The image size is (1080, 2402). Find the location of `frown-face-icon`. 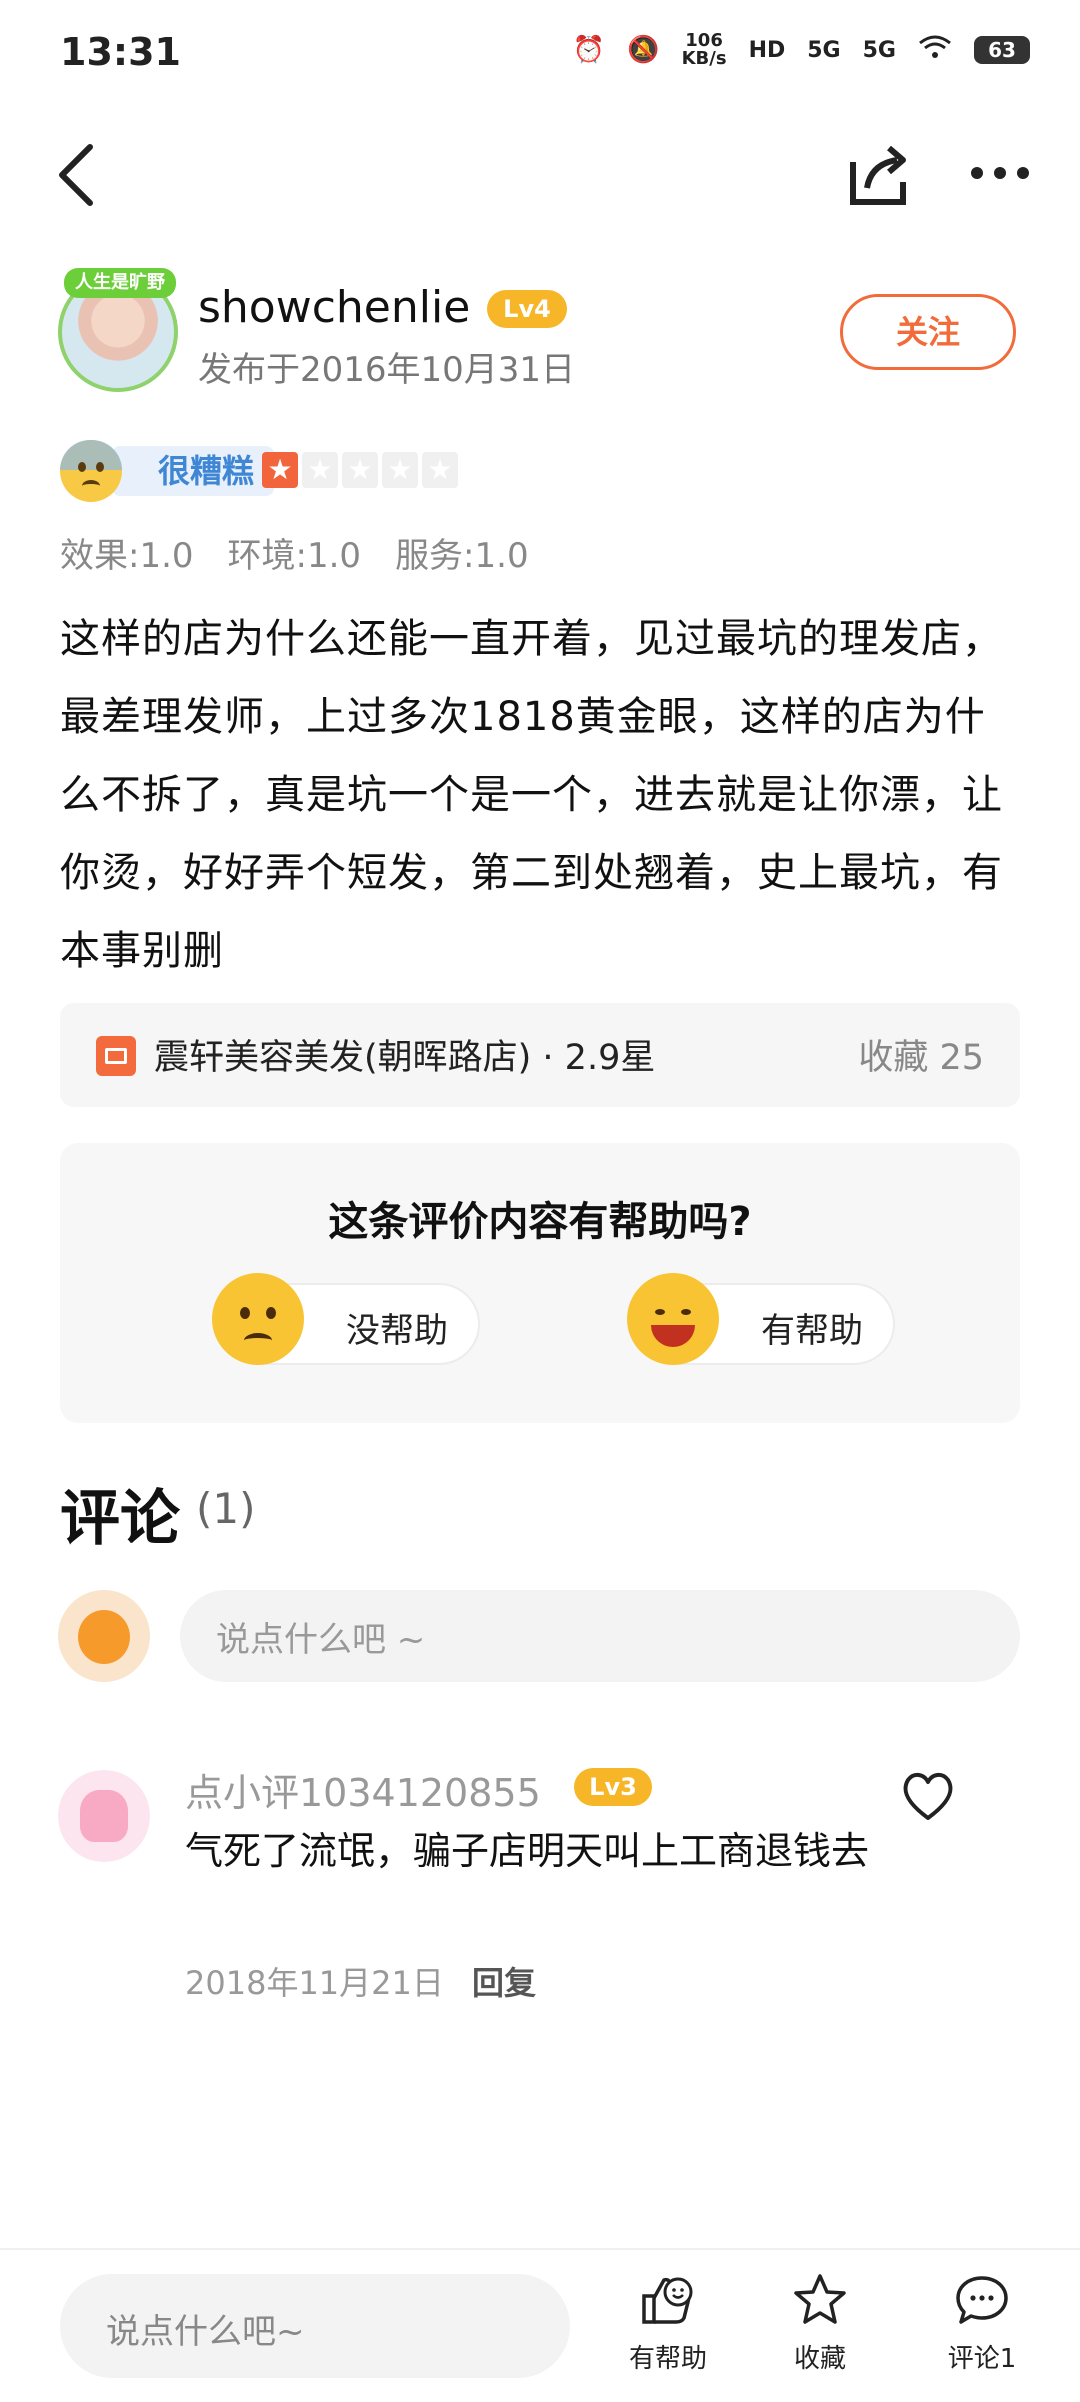

frown-face-icon is located at coordinates (258, 1319).